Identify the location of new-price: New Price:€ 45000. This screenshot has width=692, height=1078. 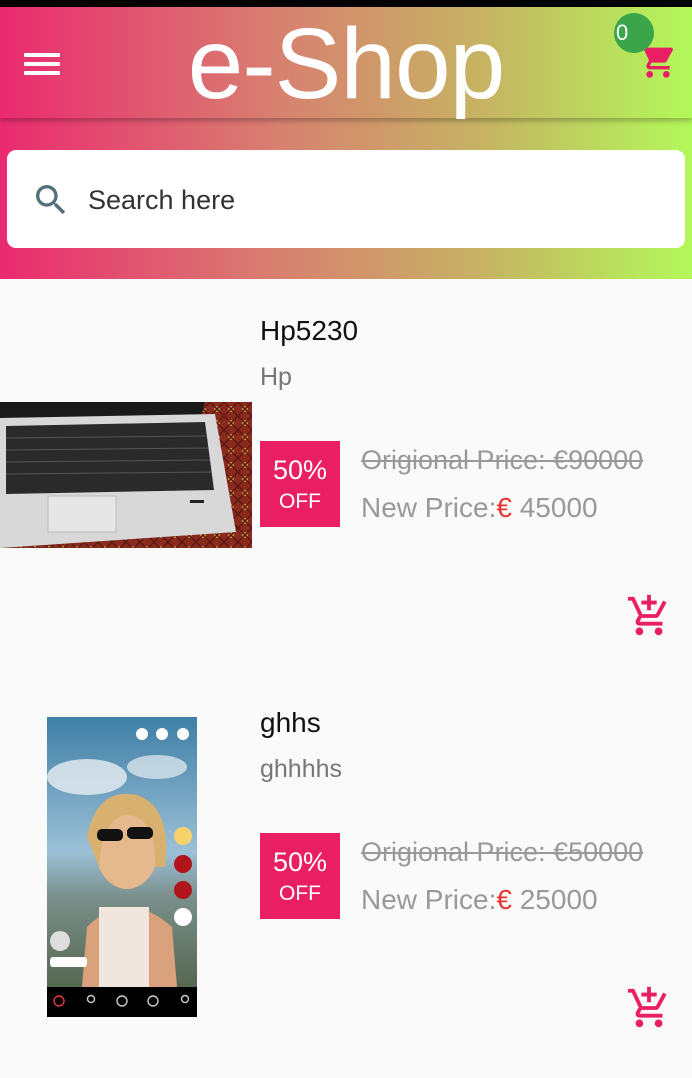
(479, 508).